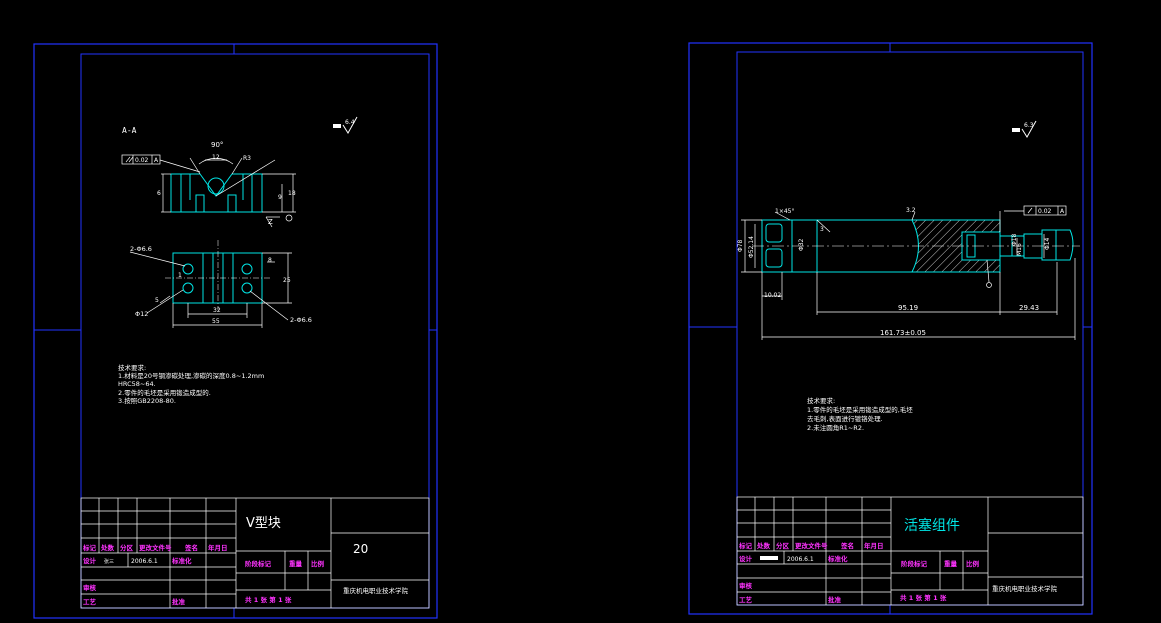  I want to click on dim-phi14: Φ14, so click(1047, 243).